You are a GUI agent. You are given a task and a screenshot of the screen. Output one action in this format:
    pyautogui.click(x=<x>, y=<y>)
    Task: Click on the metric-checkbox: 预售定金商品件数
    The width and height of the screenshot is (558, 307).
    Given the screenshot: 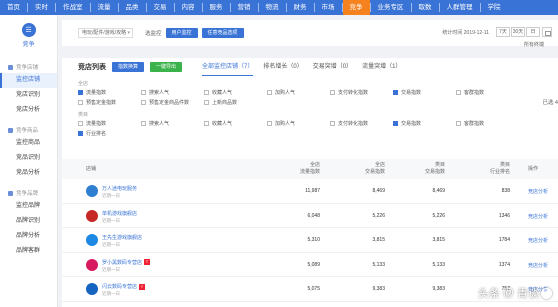 What is the action you would take?
    pyautogui.click(x=172, y=102)
    